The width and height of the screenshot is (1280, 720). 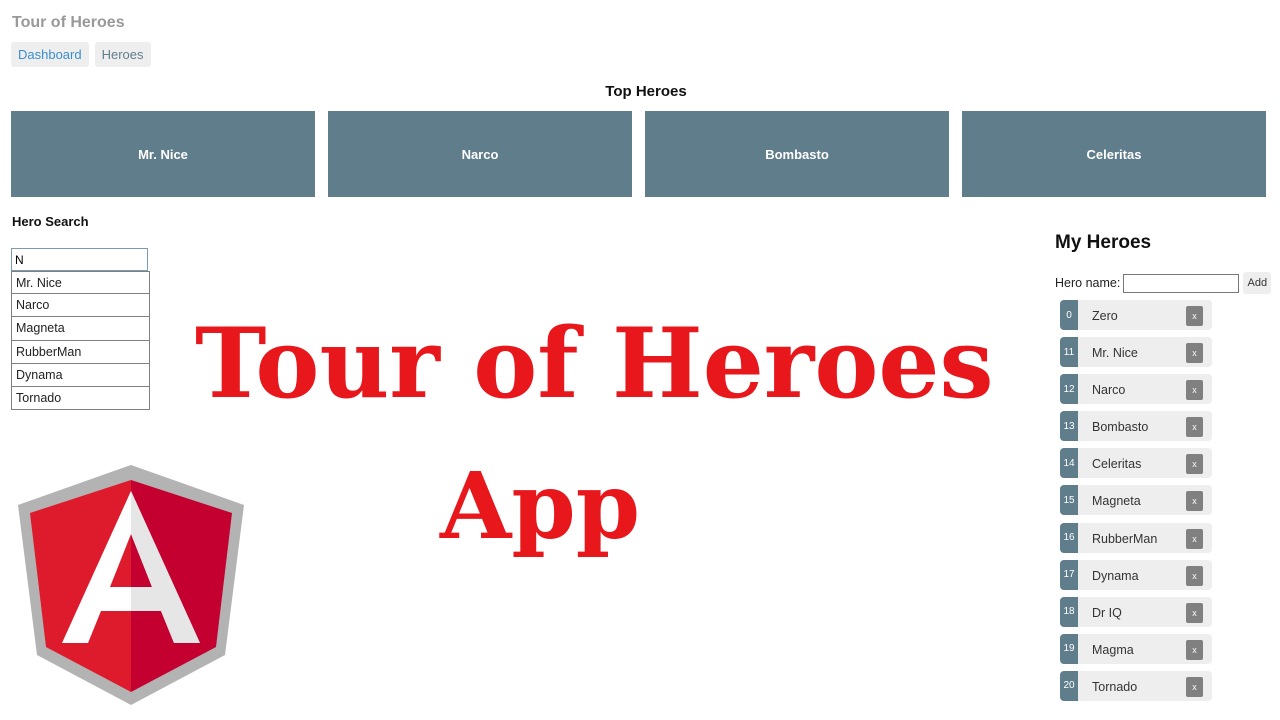 I want to click on hero-list-item: 17 Dynama x, so click(x=1136, y=574).